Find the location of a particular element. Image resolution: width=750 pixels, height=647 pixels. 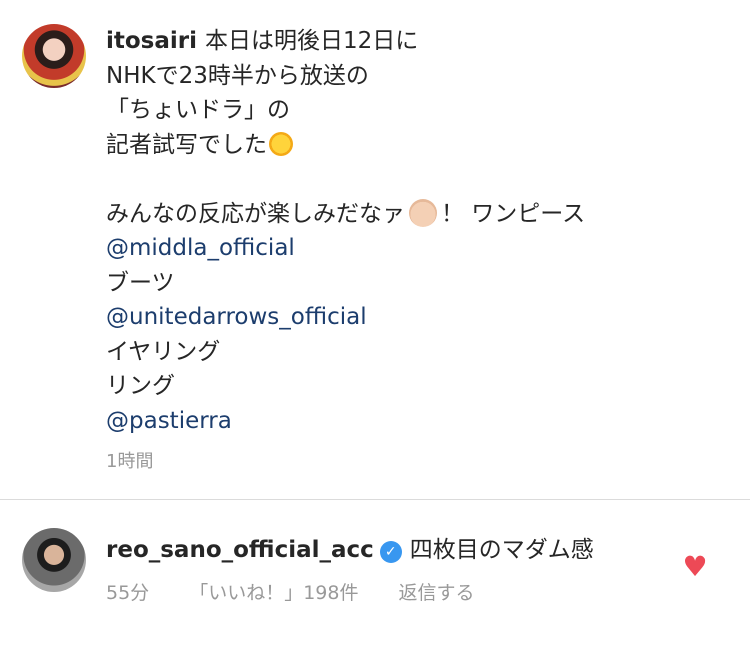

post-author-avatar is located at coordinates (54, 56).